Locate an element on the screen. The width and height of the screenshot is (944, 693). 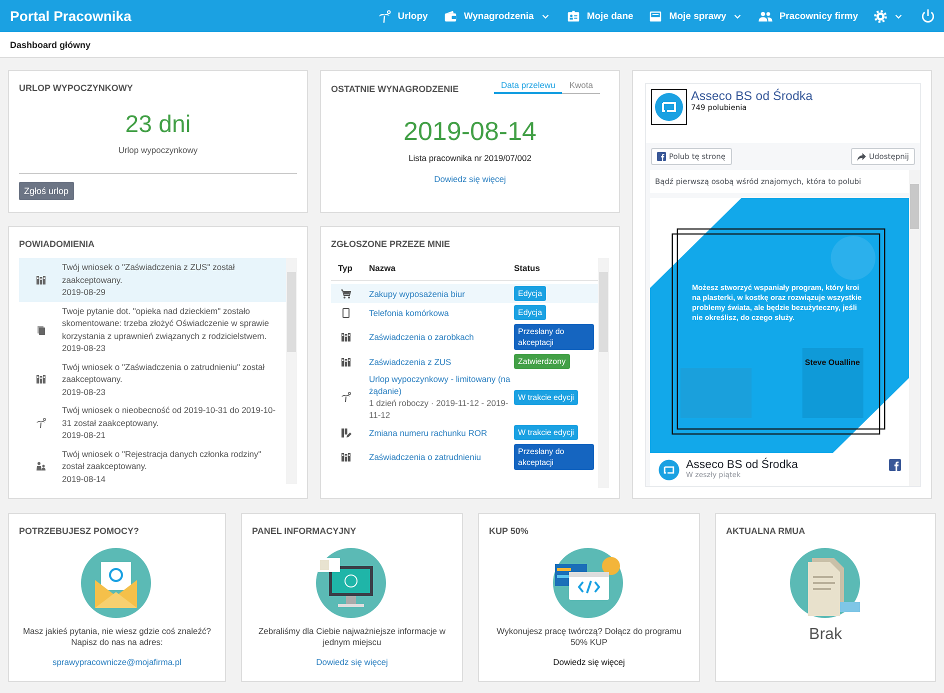
request-name-link: Zakupy wyposażenia biur is located at coordinates (441, 294).